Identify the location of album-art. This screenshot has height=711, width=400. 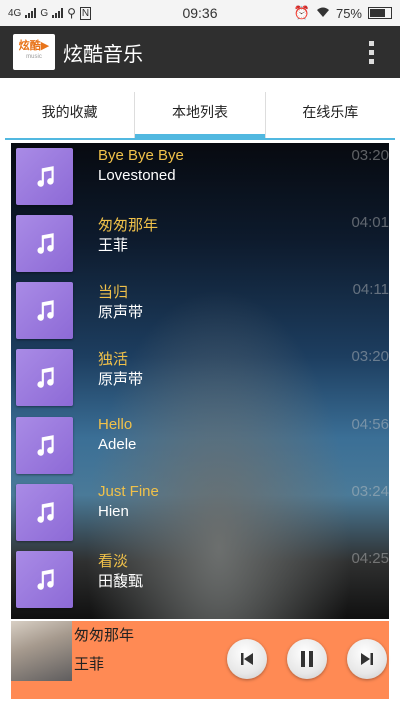
(41, 651).